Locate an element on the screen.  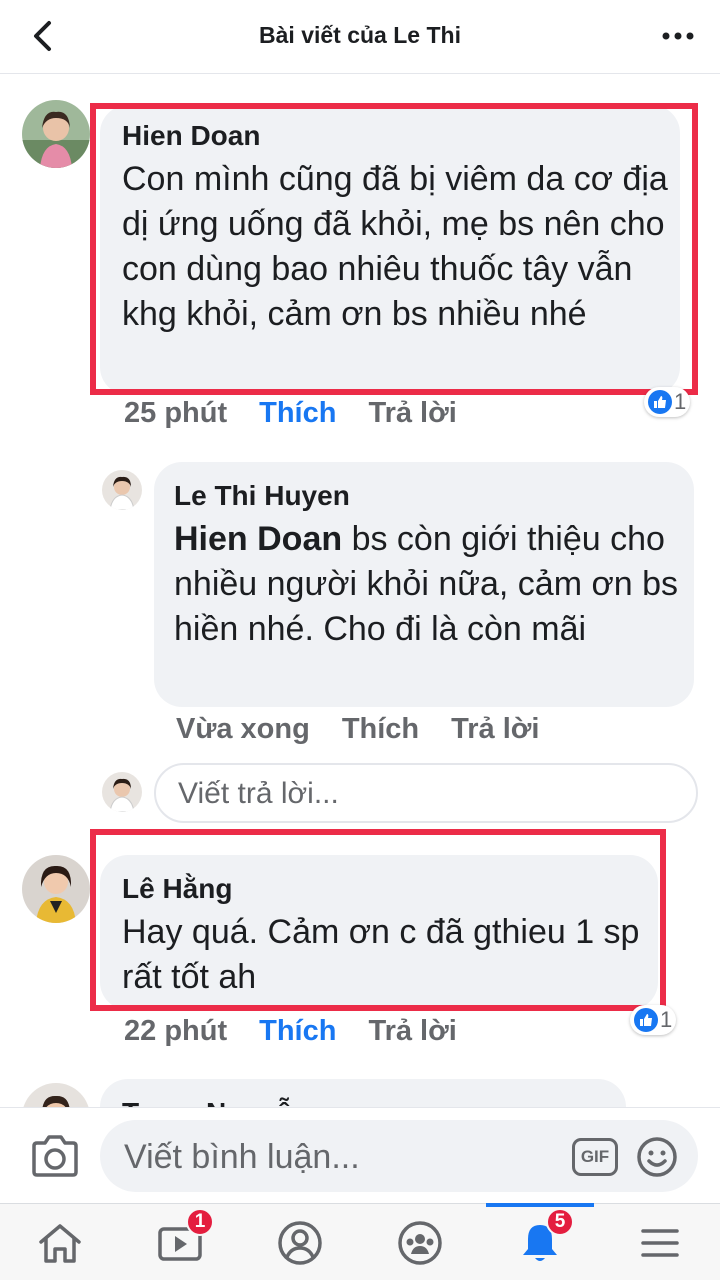
nav-home is located at coordinates (60, 1243).